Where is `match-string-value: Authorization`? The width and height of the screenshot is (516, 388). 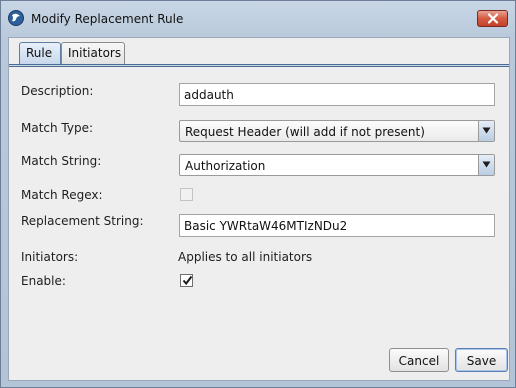
match-string-value: Authorization is located at coordinates (225, 166).